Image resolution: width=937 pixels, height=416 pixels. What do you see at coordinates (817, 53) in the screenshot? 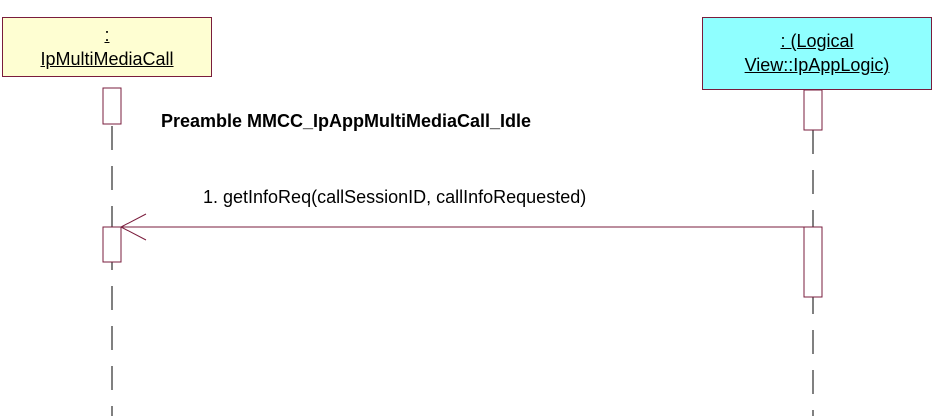
I see `lifeline-box-ipapplogic: : (Logical View::IpAppLogic)` at bounding box center [817, 53].